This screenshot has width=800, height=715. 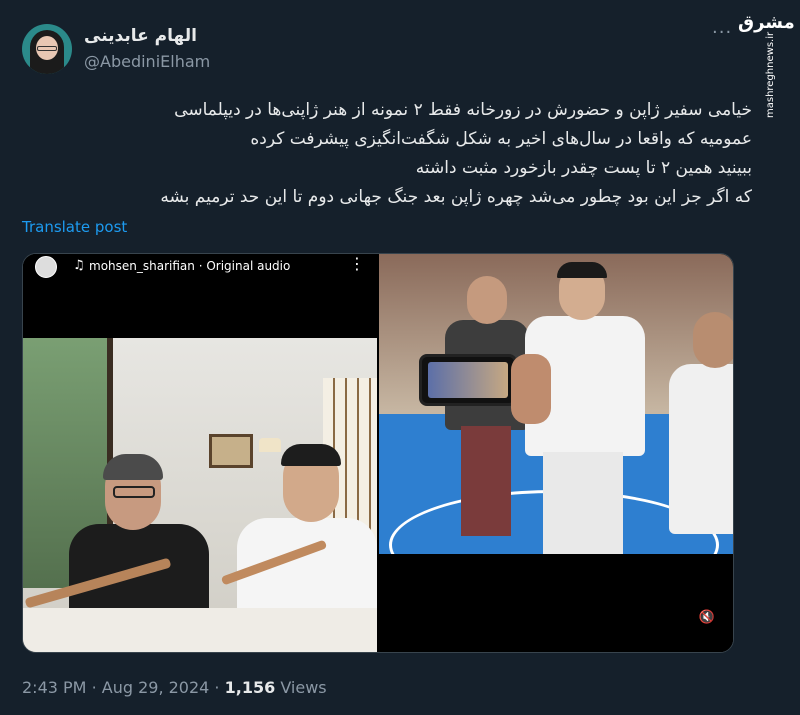 What do you see at coordinates (303, 687) in the screenshot?
I see `views-label: Views` at bounding box center [303, 687].